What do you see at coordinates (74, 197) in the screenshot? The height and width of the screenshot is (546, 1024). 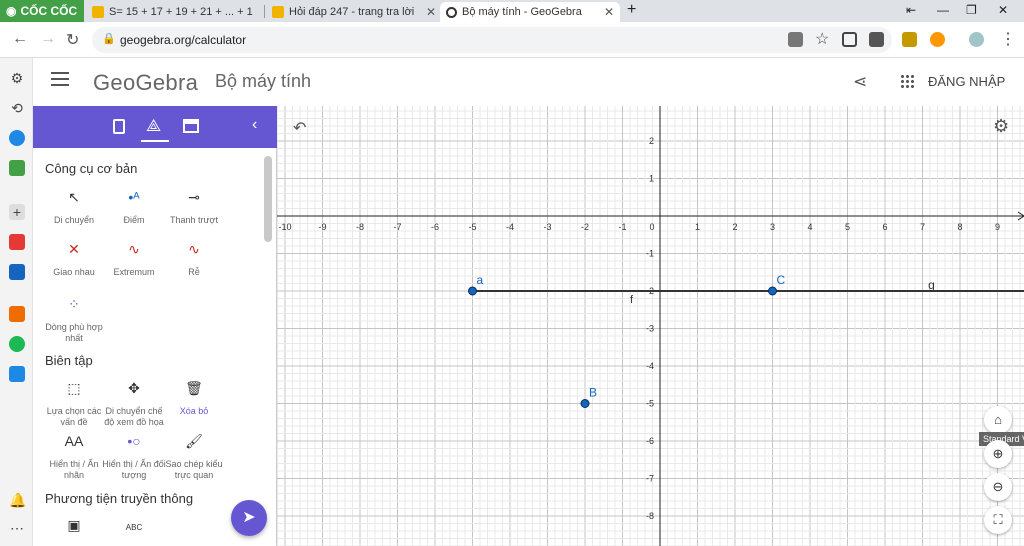 I see `cursor-arrow-icon: ↖` at bounding box center [74, 197].